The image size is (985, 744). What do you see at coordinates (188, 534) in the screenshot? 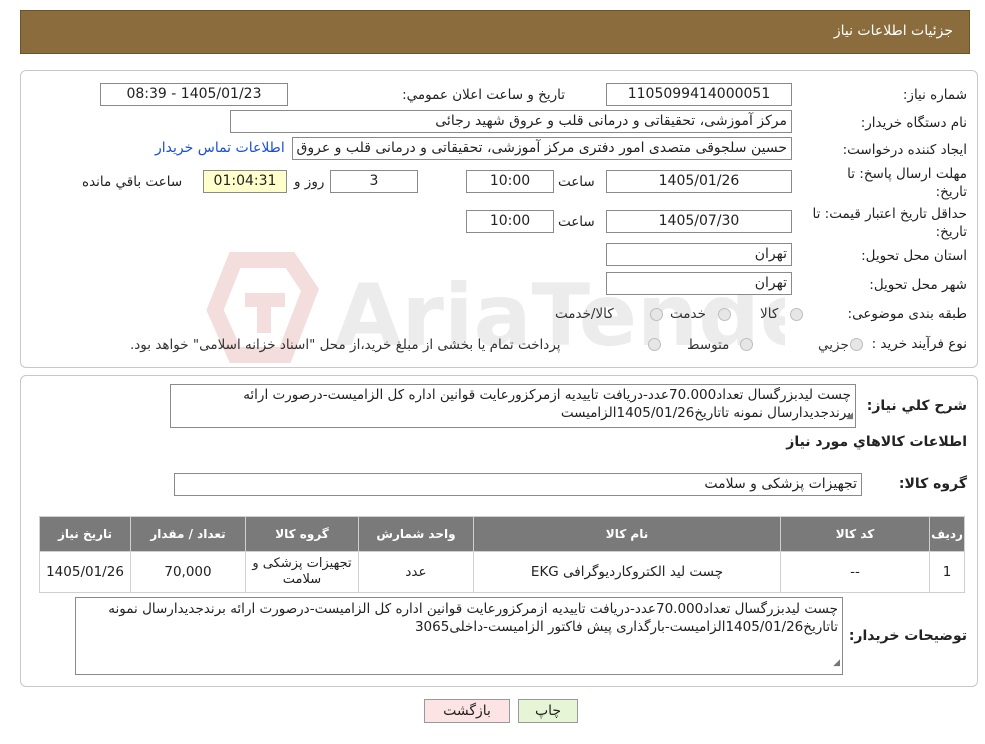
I see `col-qty: تعداد / مقدار` at bounding box center [188, 534].